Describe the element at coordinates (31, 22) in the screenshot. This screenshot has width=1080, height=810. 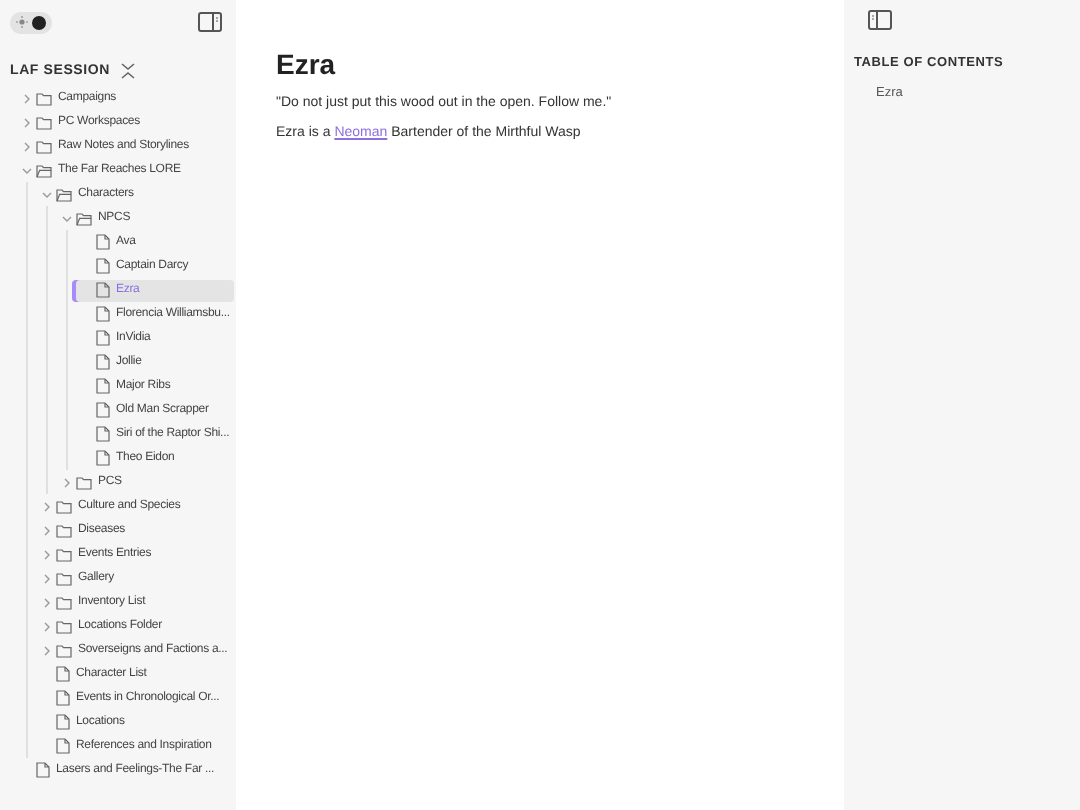
I see `theme-toggle` at that location.